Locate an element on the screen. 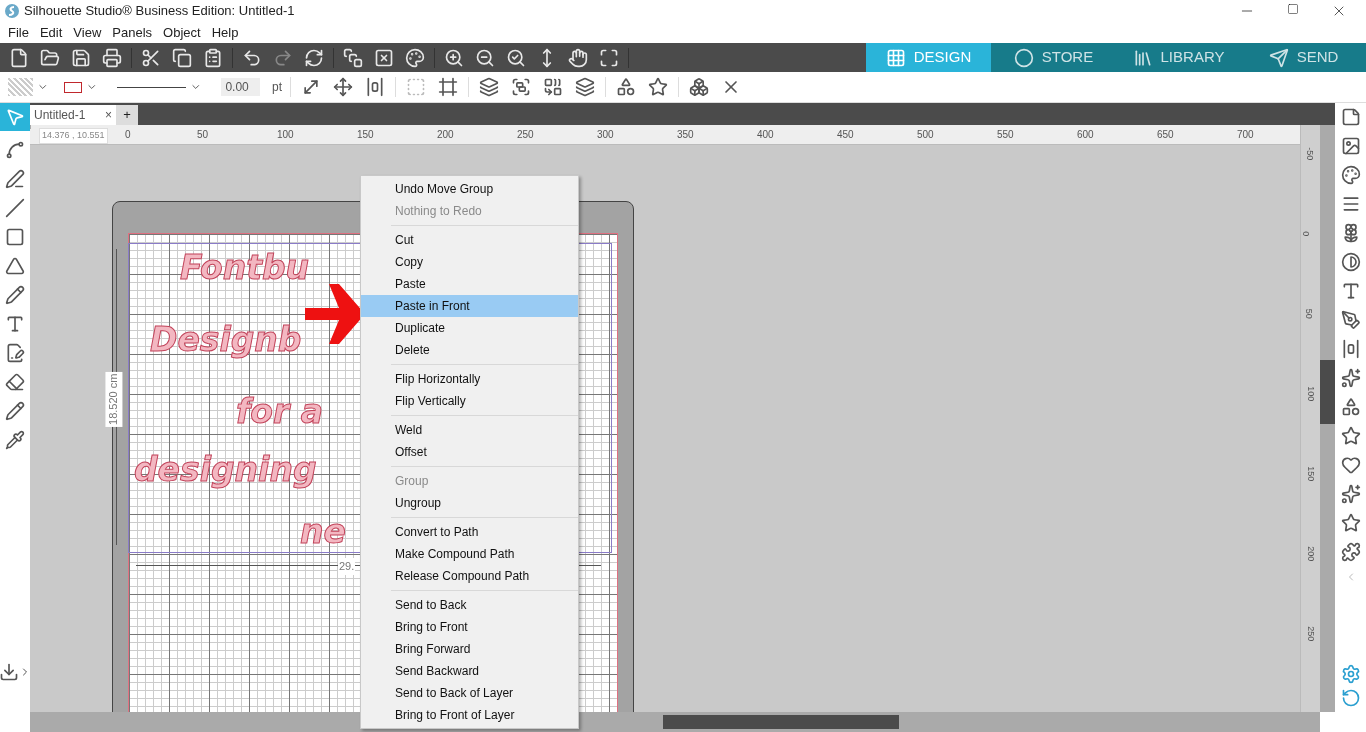 The image size is (1366, 732). curve-icon is located at coordinates (15, 150).